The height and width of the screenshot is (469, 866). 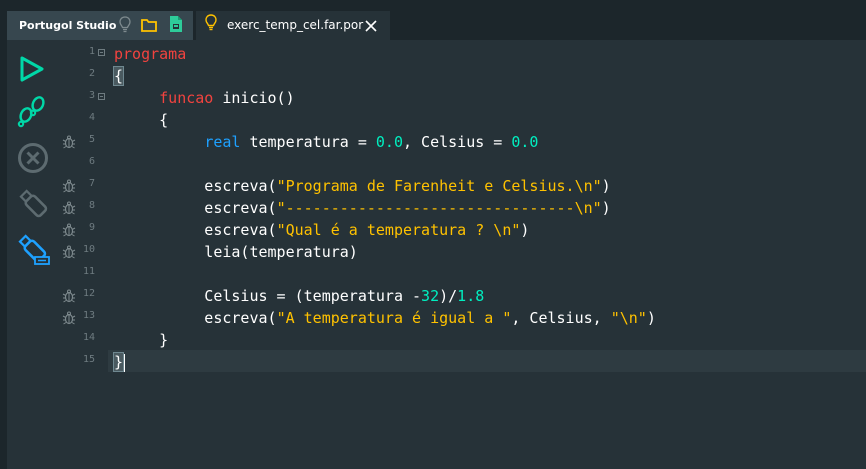 What do you see at coordinates (68, 25) in the screenshot?
I see `app-title: Portugol Studio` at bounding box center [68, 25].